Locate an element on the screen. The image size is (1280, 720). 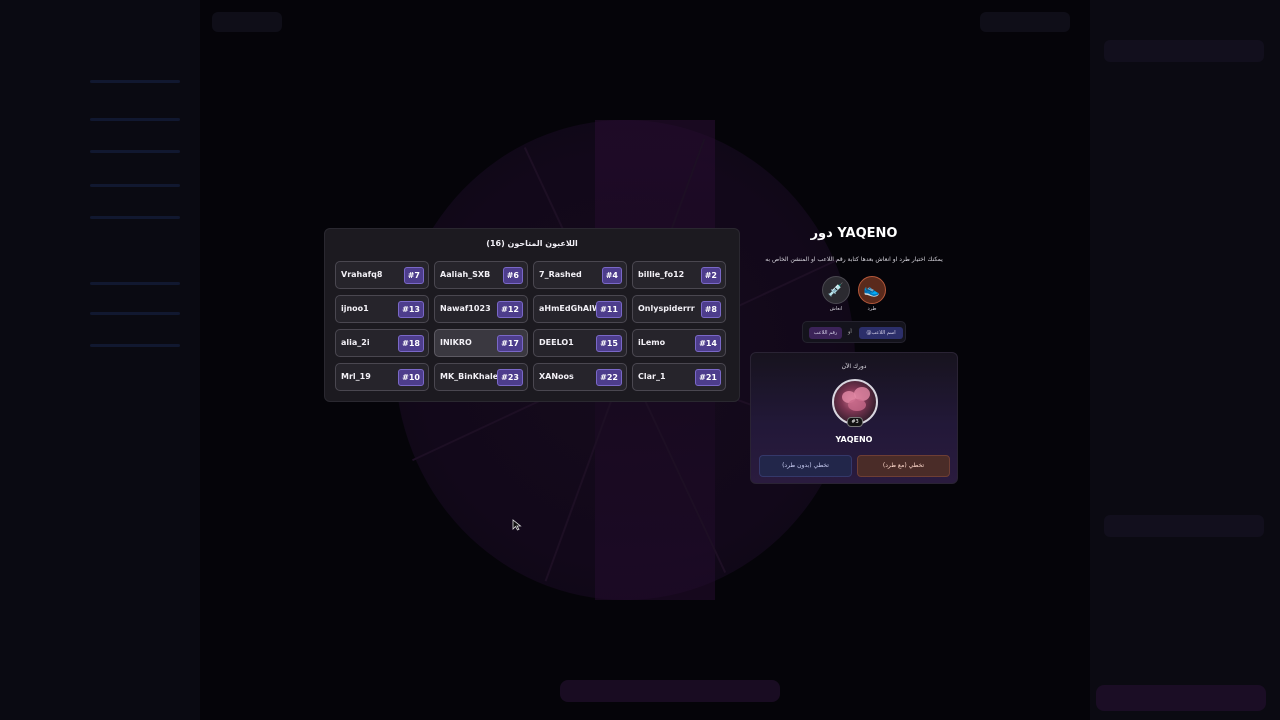
player-name: 7_Rashed is located at coordinates (560, 274).